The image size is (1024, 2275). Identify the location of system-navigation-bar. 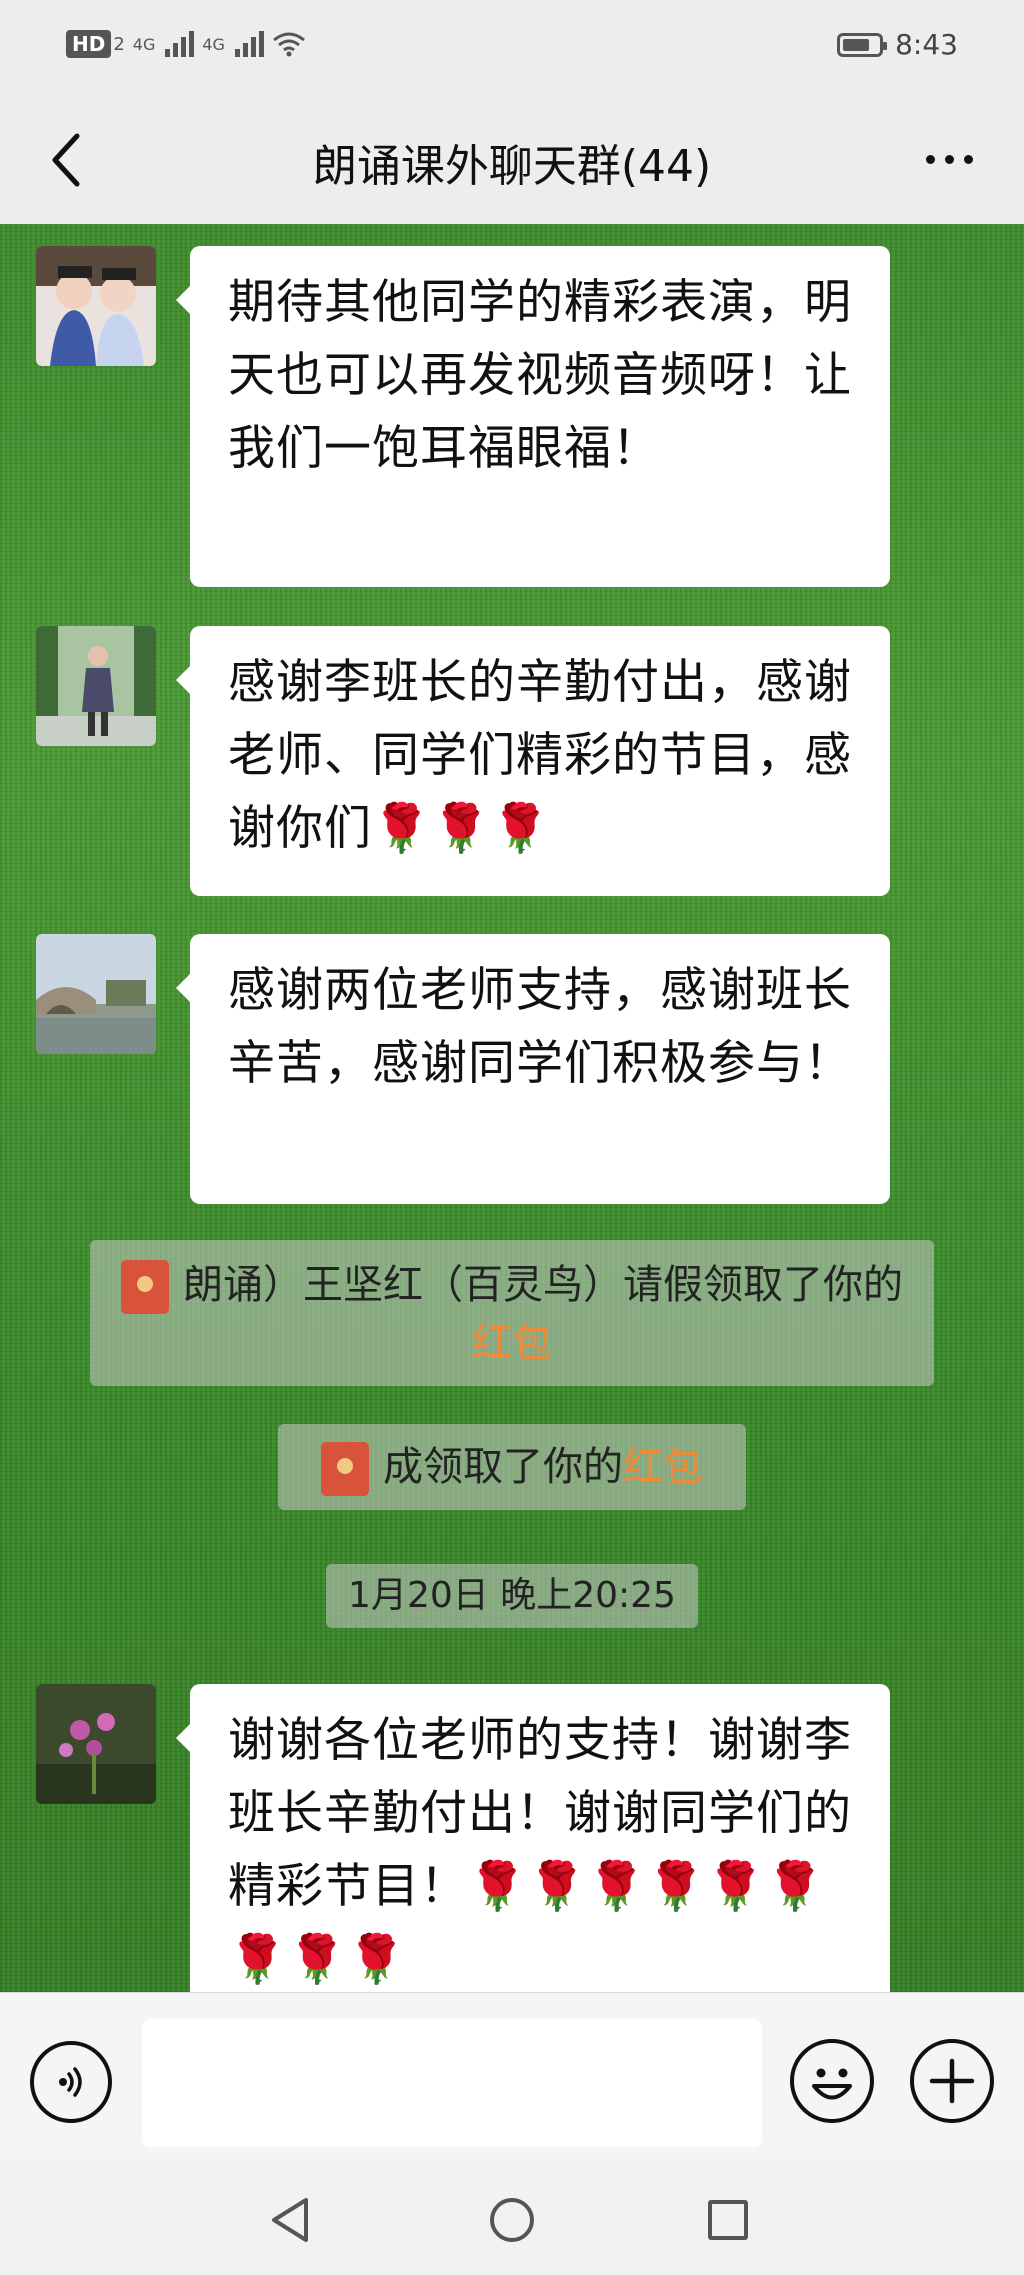
(512, 2217).